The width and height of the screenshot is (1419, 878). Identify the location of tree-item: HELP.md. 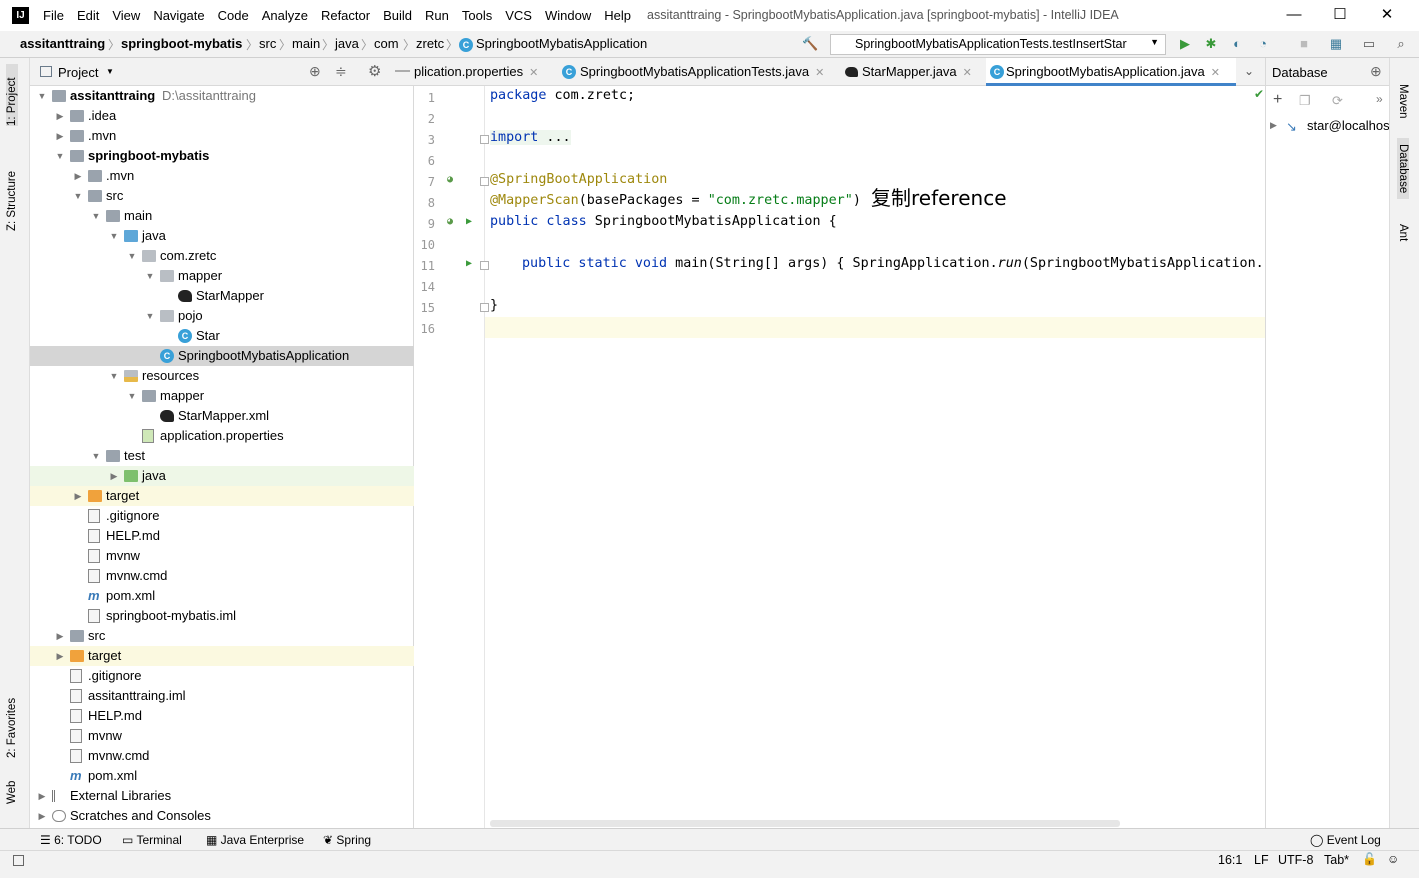
(222, 536).